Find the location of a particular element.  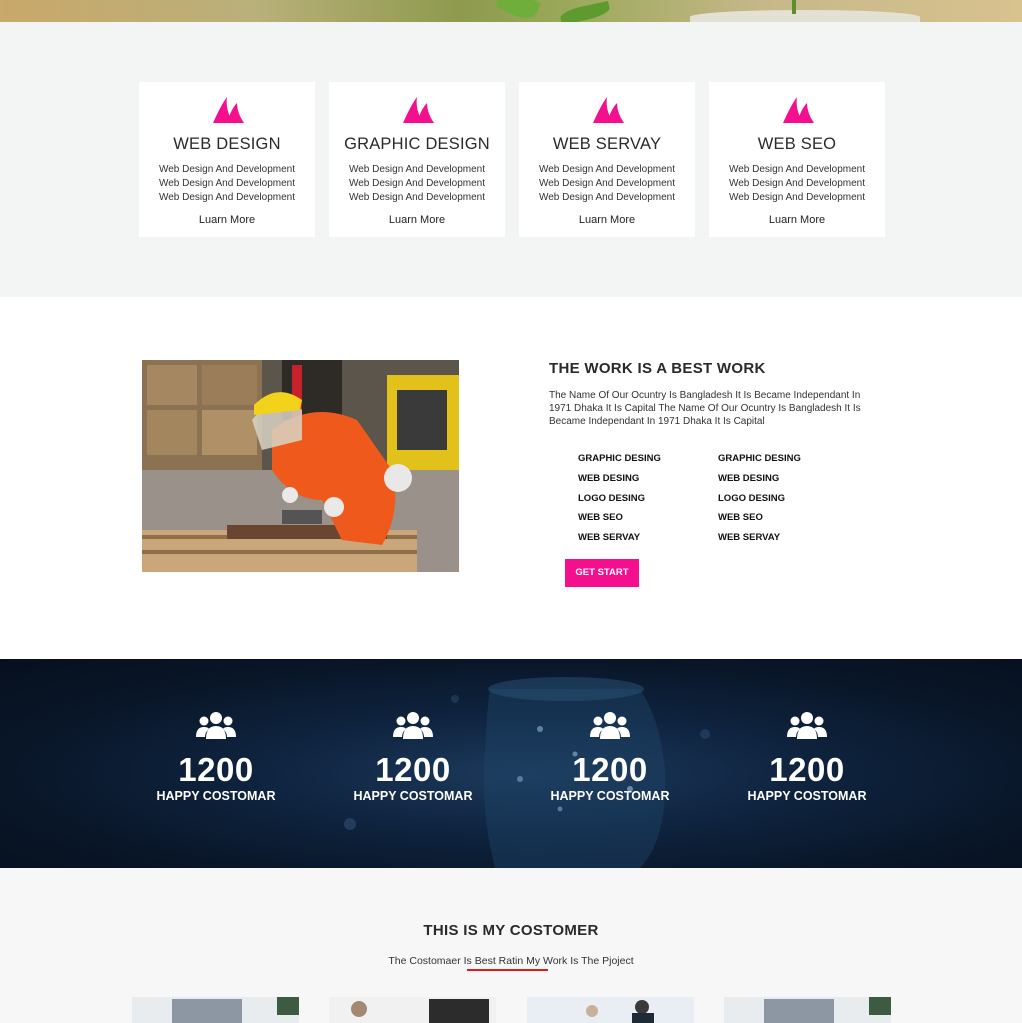

customers-heading: THIS IS MY COSTOMER is located at coordinates (511, 930).